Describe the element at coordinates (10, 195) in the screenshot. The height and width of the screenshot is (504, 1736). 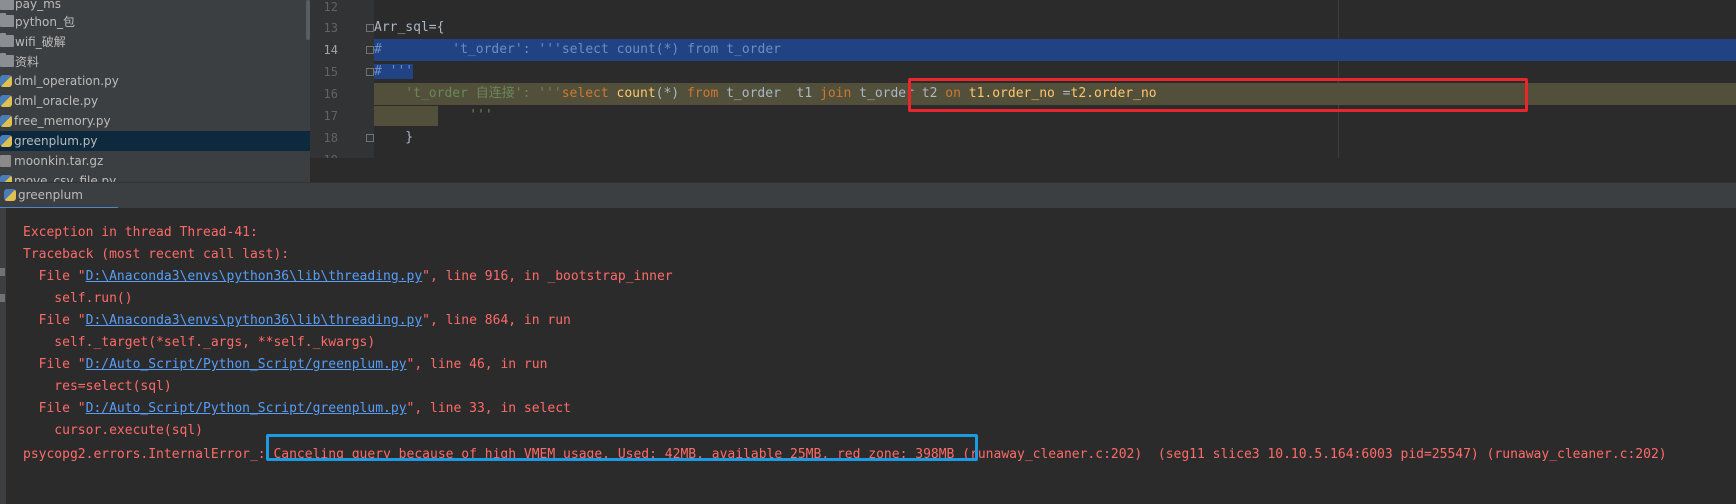
I see `python-run-icon` at that location.